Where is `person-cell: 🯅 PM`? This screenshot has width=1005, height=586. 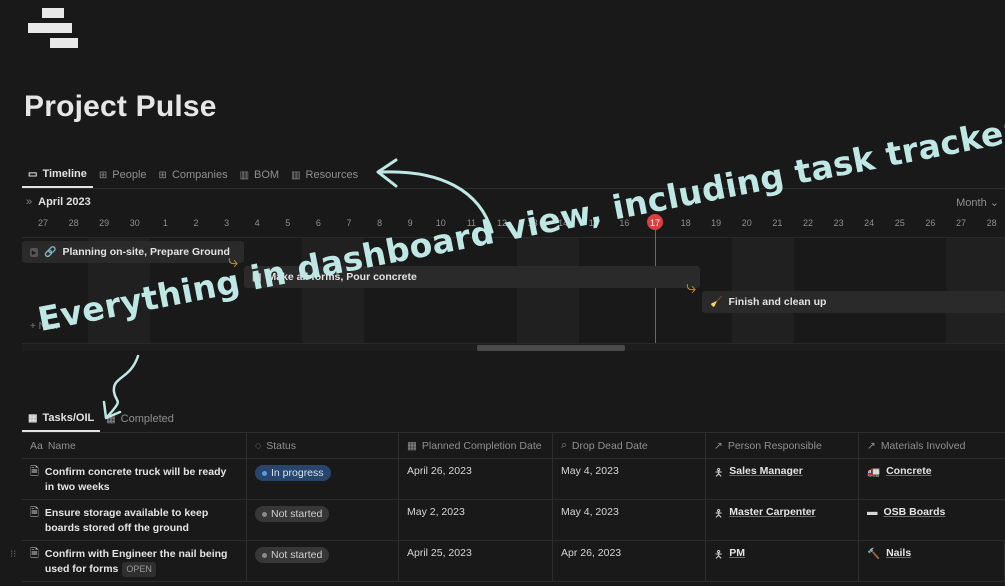
person-cell: 🯅 PM is located at coordinates (782, 561).